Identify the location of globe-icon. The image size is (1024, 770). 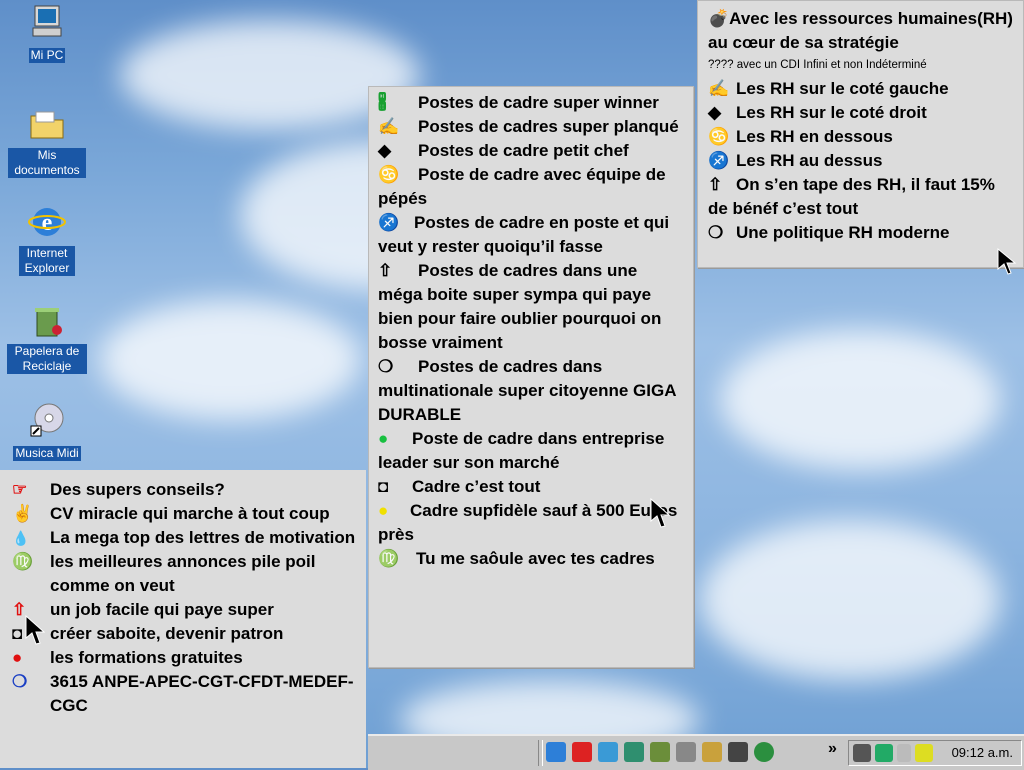
(764, 752).